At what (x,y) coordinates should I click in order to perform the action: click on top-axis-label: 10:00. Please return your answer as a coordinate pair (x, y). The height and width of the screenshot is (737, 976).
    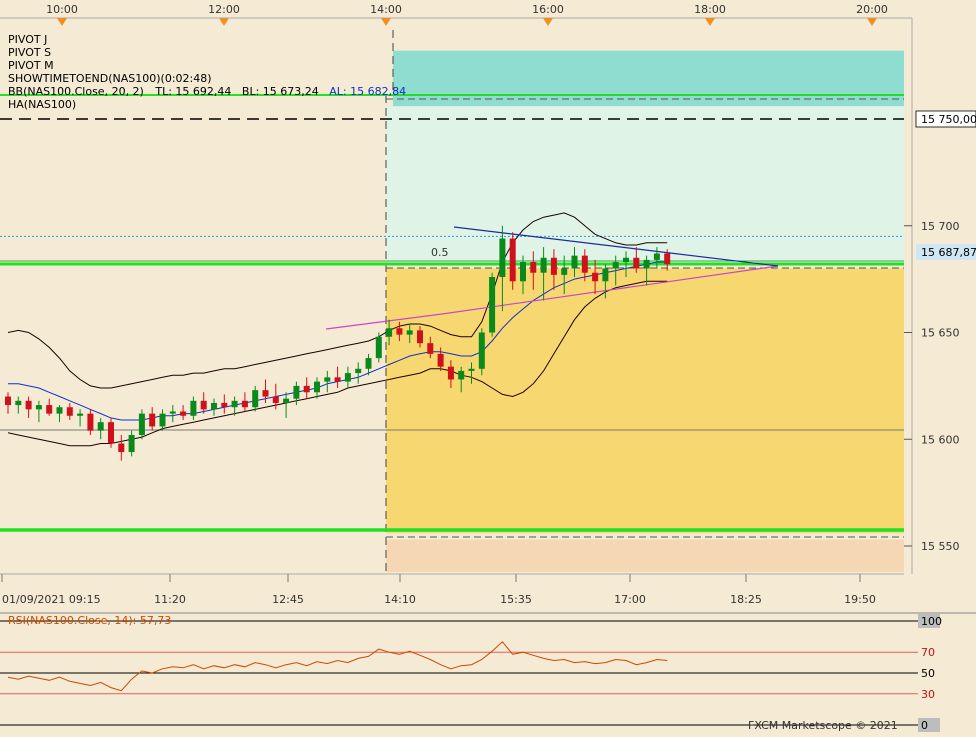
    Looking at the image, I should click on (62, 9).